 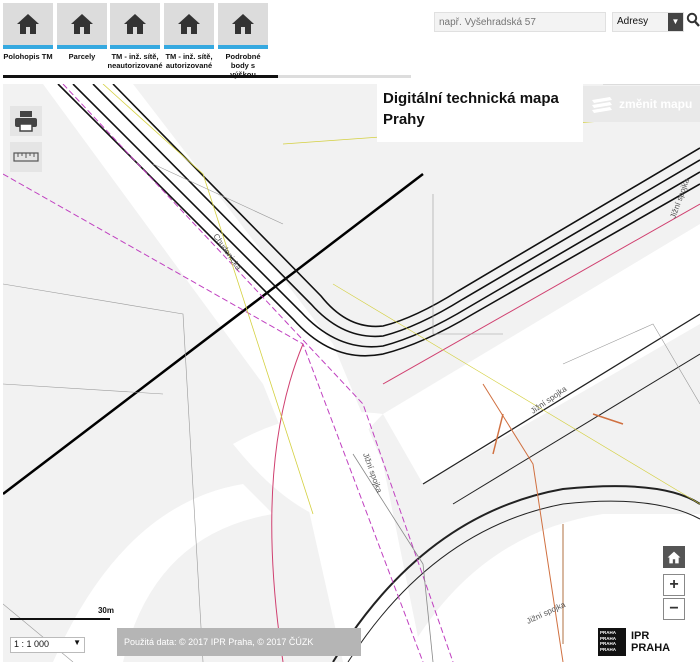 I want to click on layer-button-site-neautorizovane: TM - inž. sítě, neautorizované, so click(x=135, y=39).